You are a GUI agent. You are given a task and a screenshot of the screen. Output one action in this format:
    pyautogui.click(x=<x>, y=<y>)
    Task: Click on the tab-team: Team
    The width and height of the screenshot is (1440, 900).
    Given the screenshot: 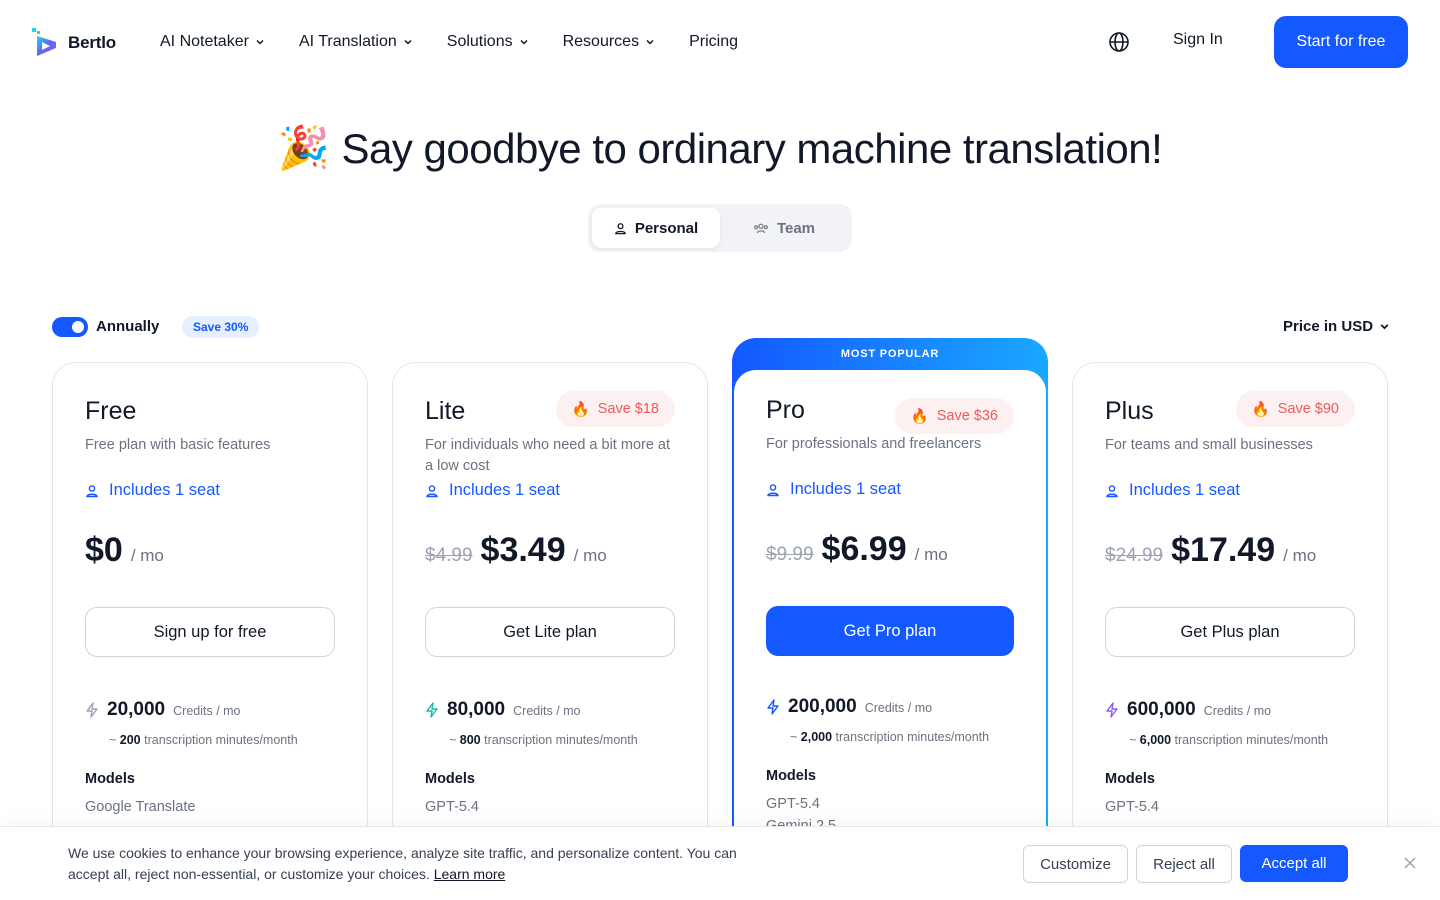 What is the action you would take?
    pyautogui.click(x=784, y=228)
    